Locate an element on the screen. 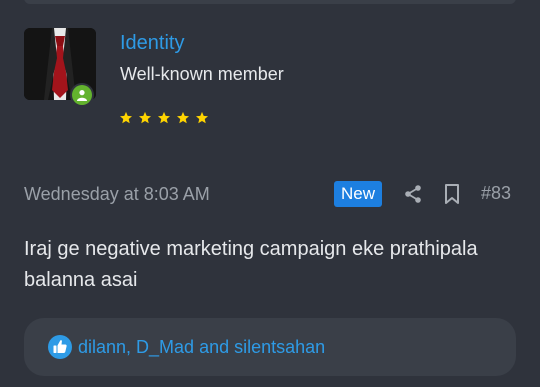 Image resolution: width=540 pixels, height=387 pixels. online-status-badge is located at coordinates (82, 95).